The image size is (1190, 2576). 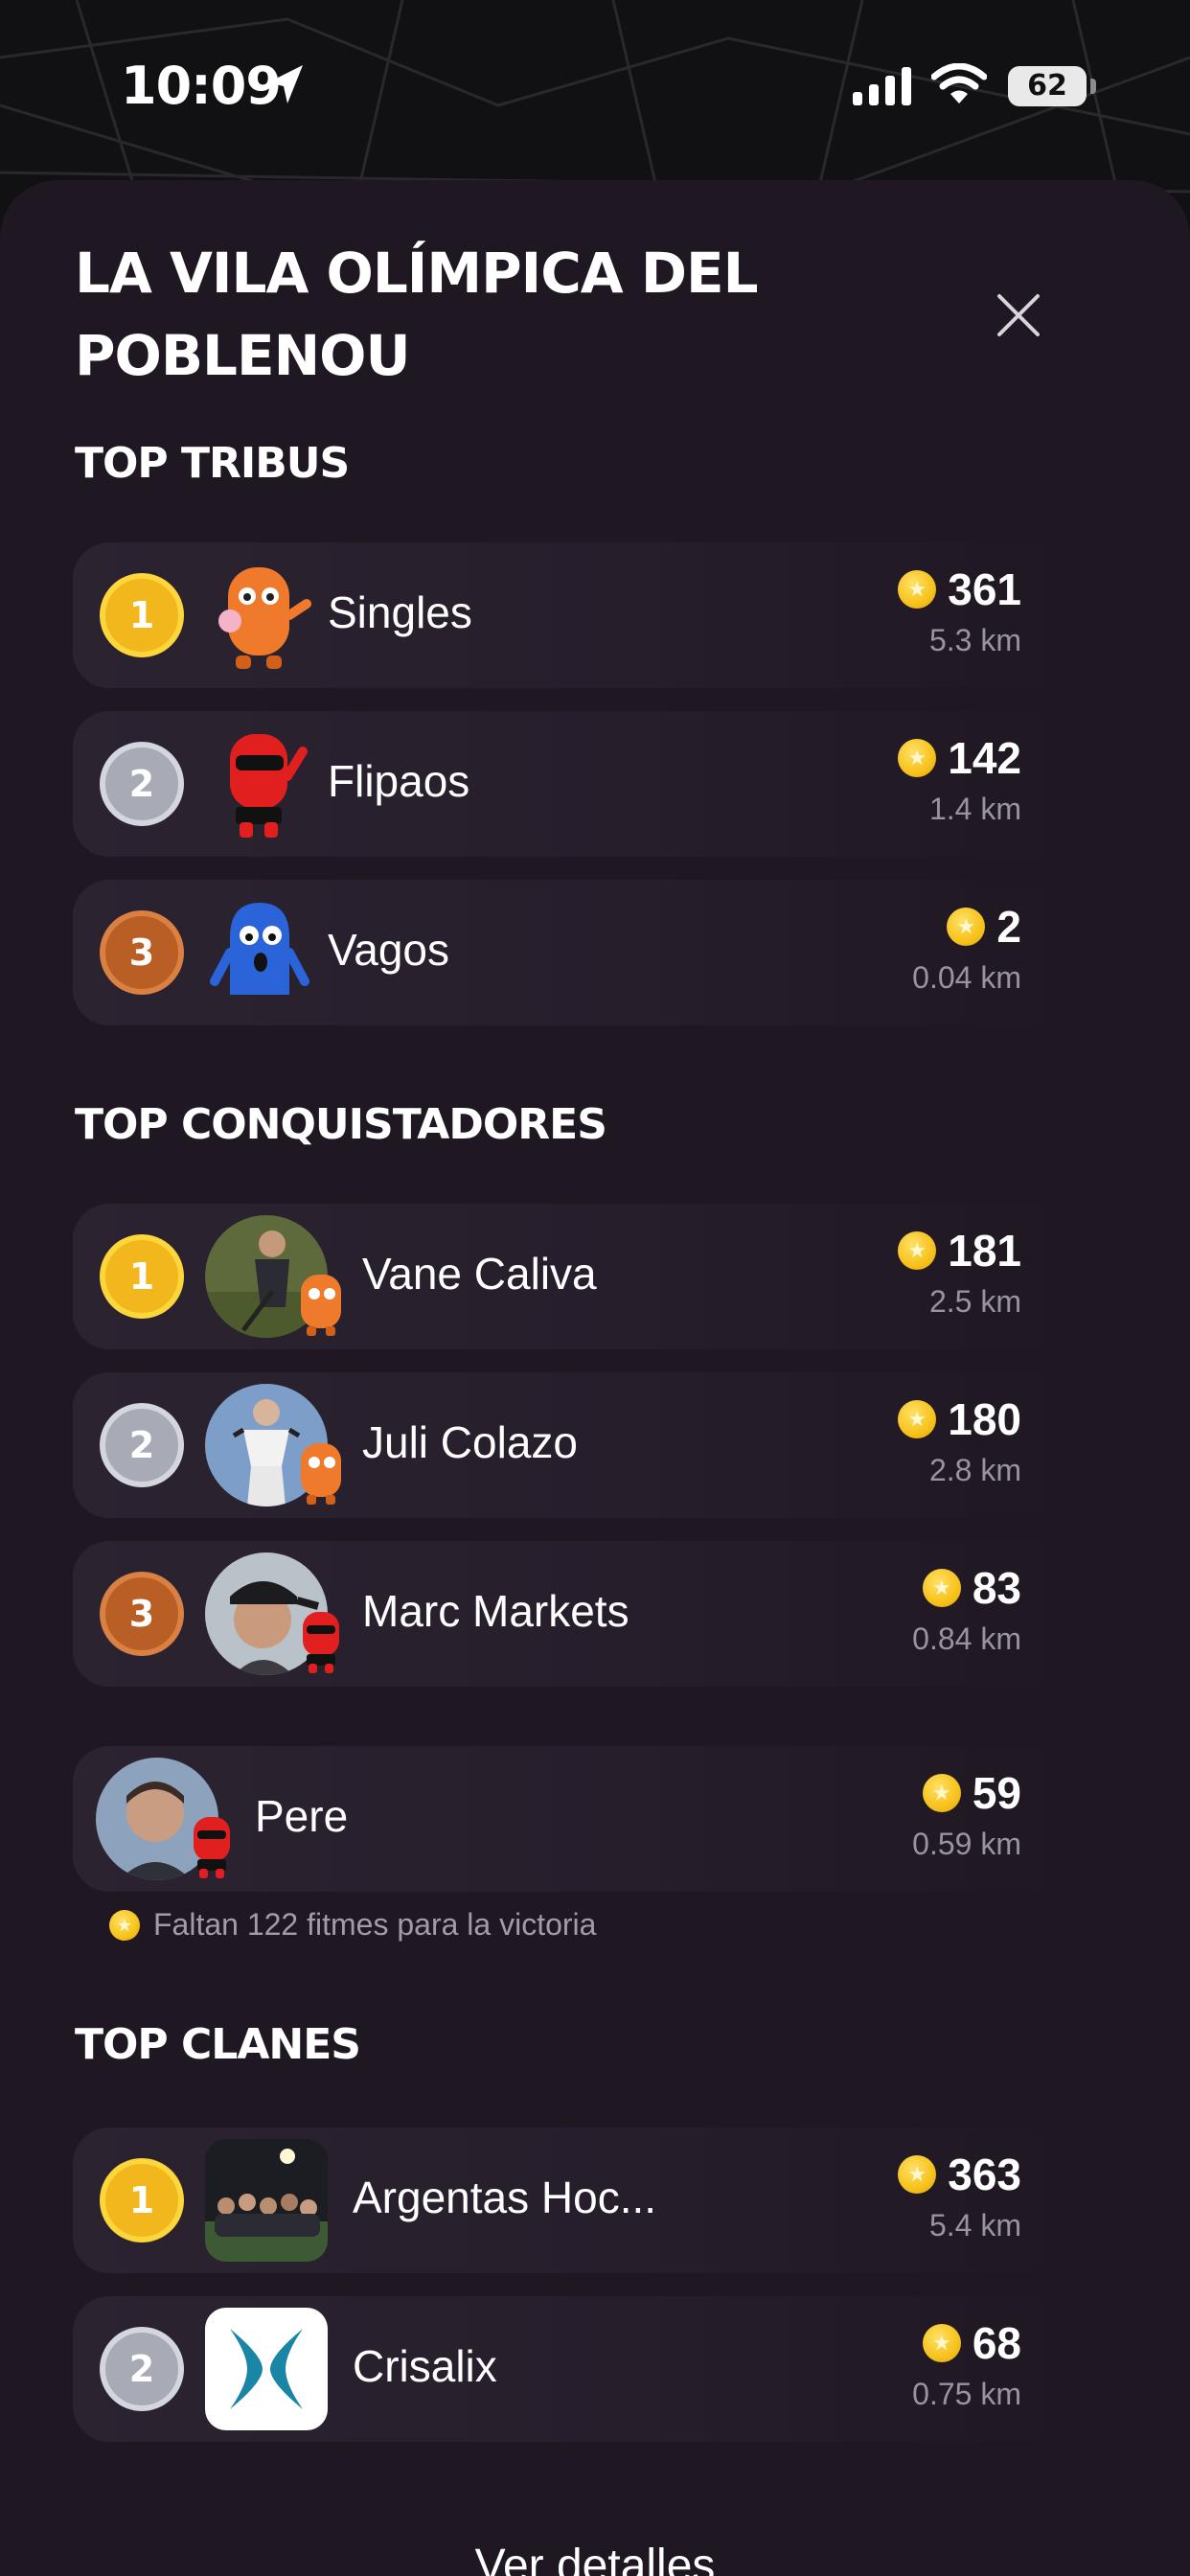 I want to click on battery-icon: 62, so click(x=1047, y=86).